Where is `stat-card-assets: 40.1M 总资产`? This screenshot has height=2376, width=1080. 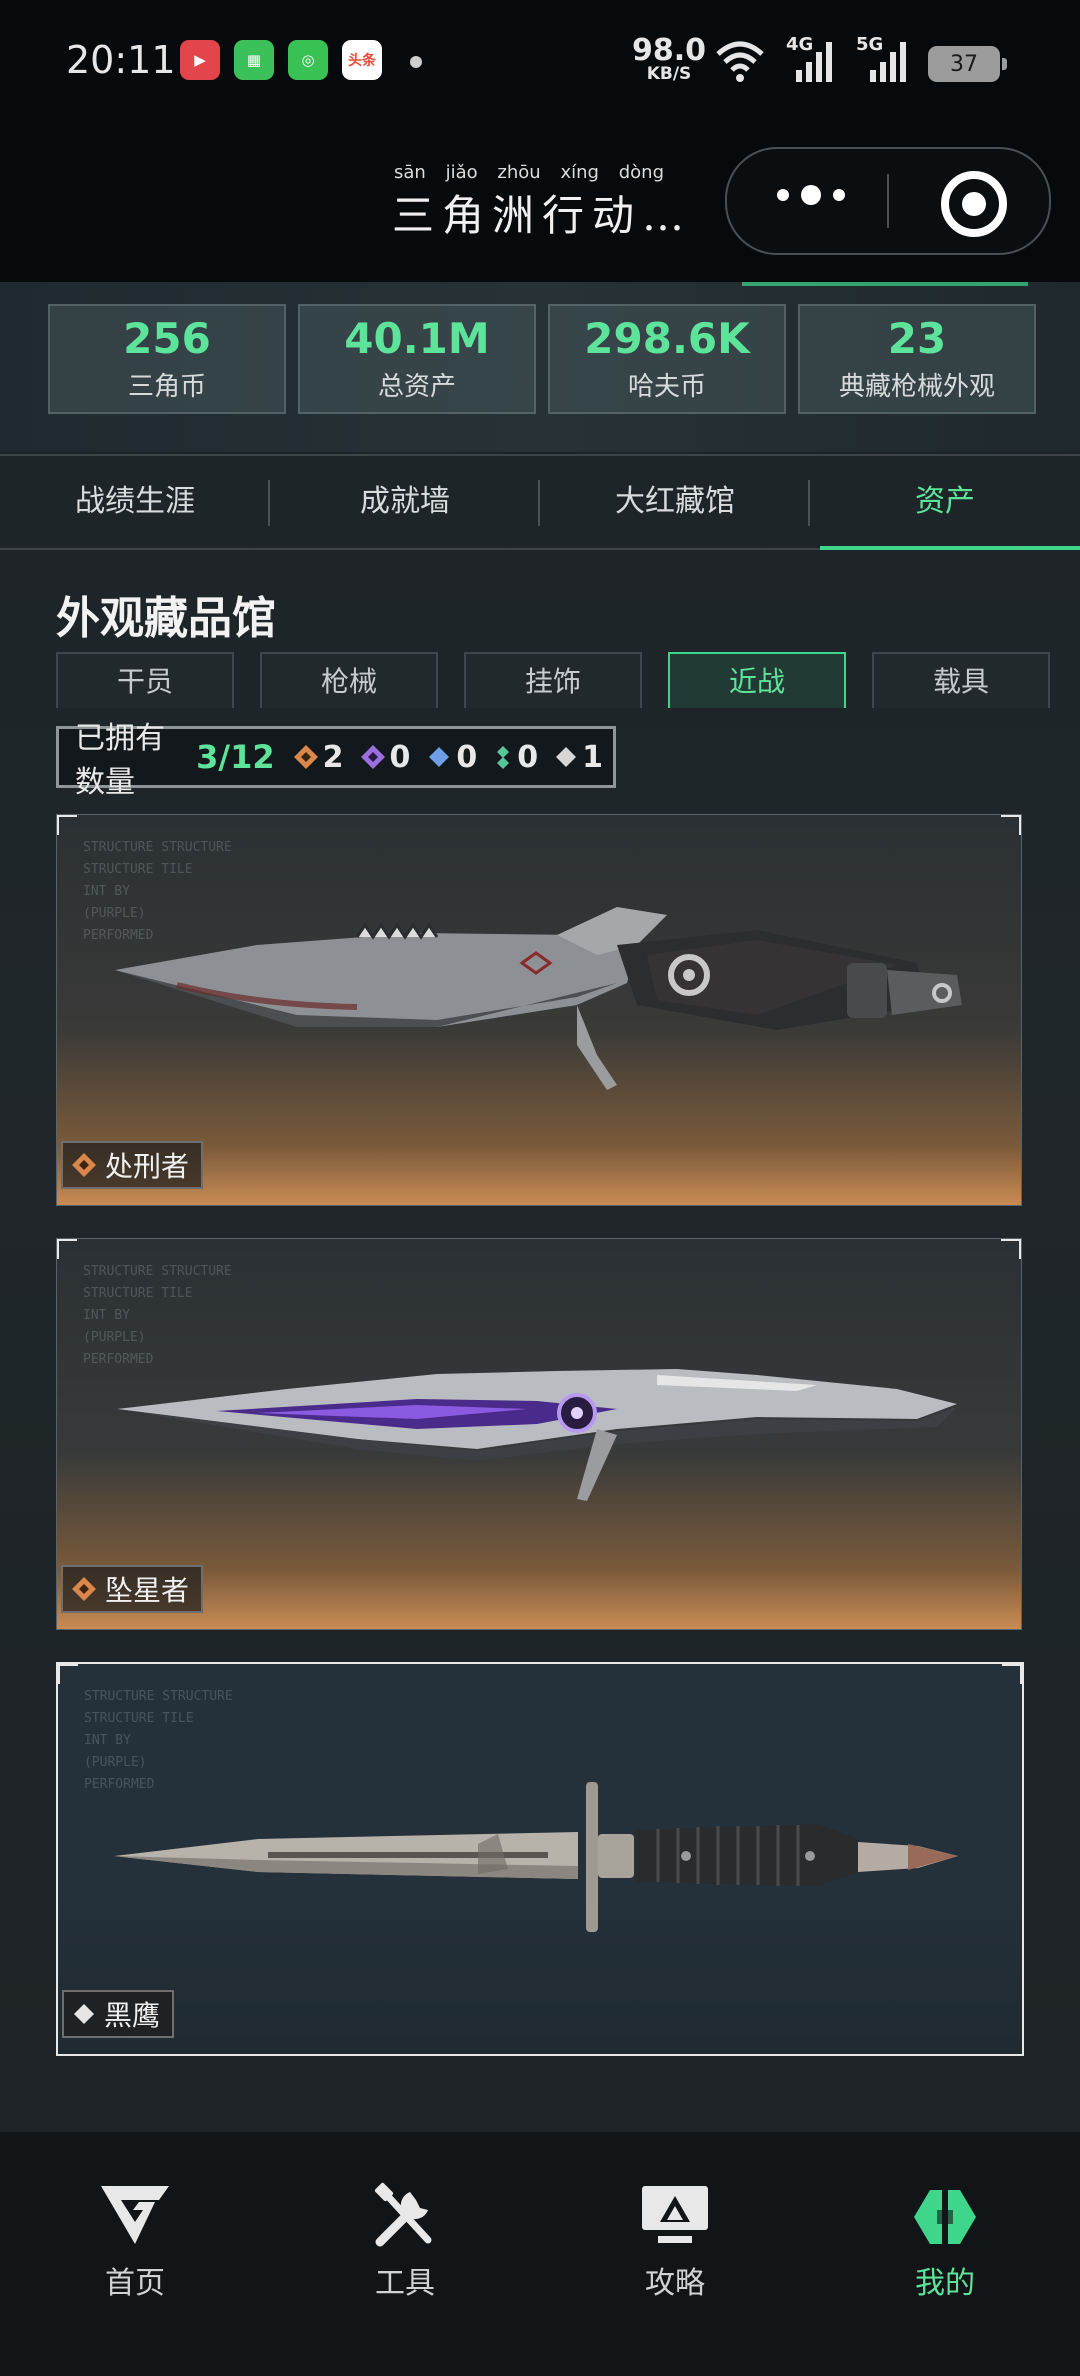
stat-card-assets: 40.1M 总资产 is located at coordinates (417, 359).